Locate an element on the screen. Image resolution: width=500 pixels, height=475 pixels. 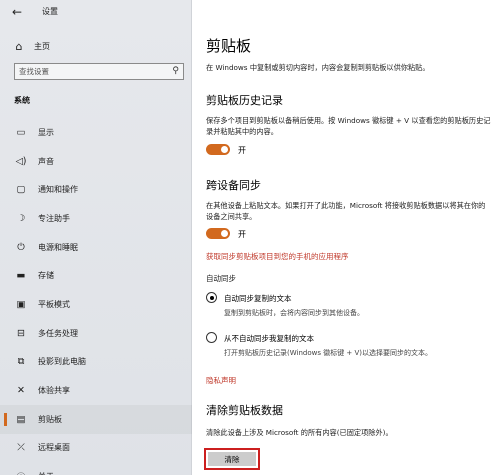
multitask-icon: ⊟ is located at coordinates (21, 333).